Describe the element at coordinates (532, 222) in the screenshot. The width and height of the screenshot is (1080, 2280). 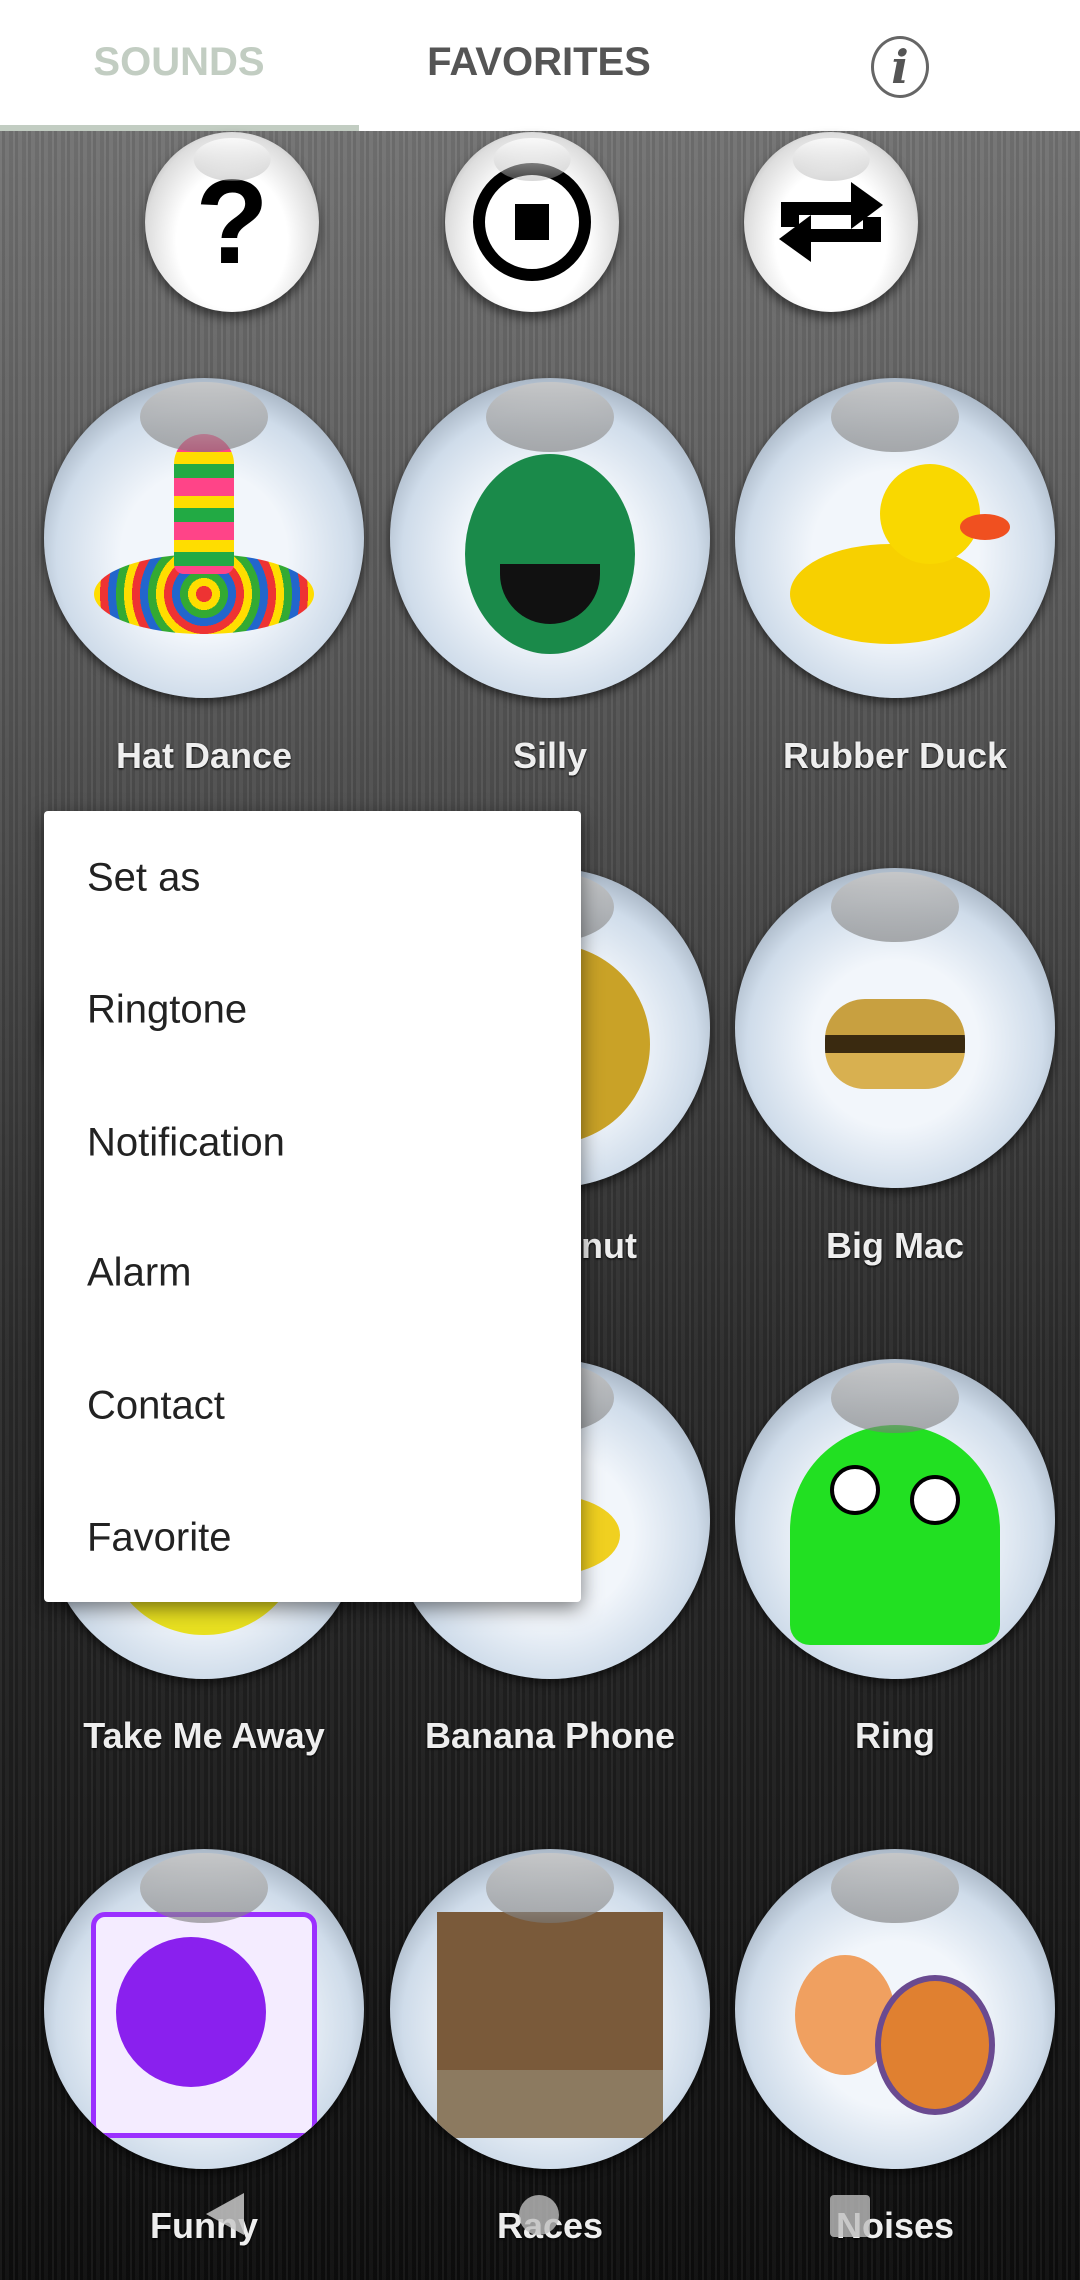
I see `stop-button` at that location.